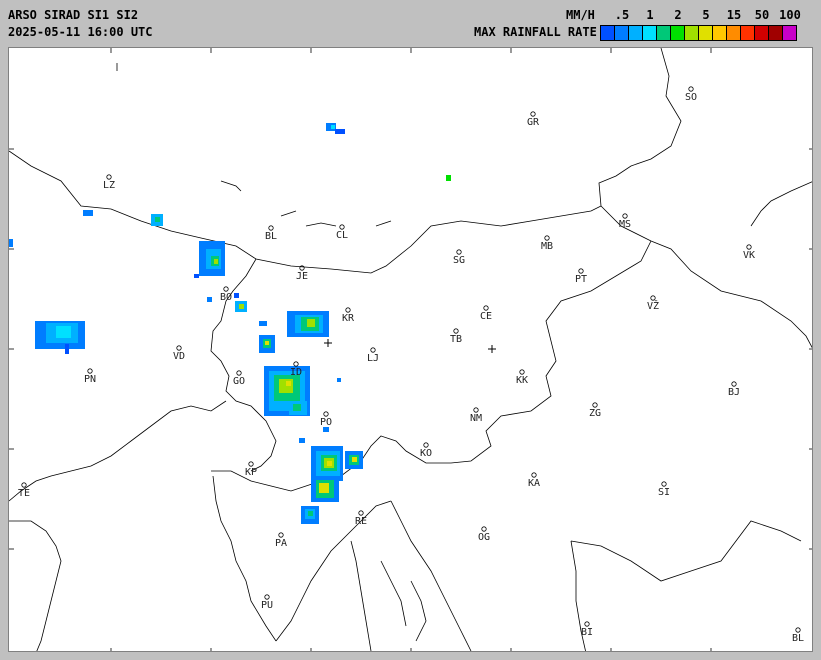 This screenshot has height=660, width=821. I want to click on color-scale-legend, so click(698, 33).